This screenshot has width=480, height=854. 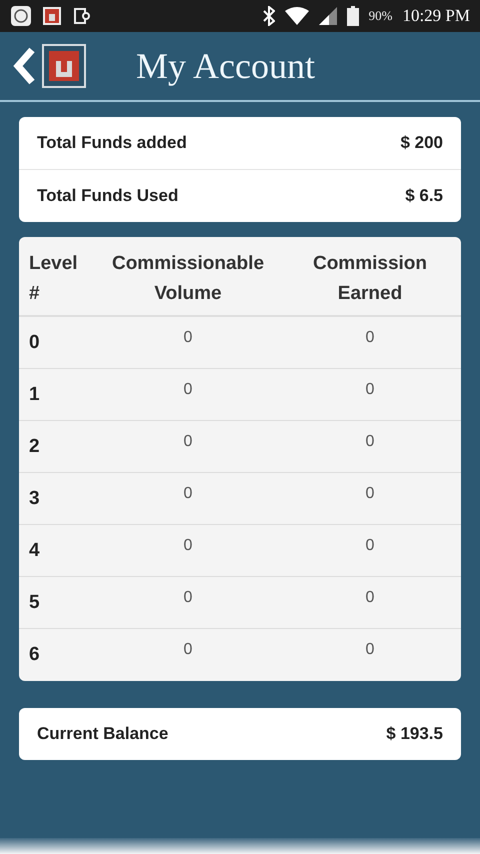 I want to click on page-title: My Account, so click(x=225, y=66).